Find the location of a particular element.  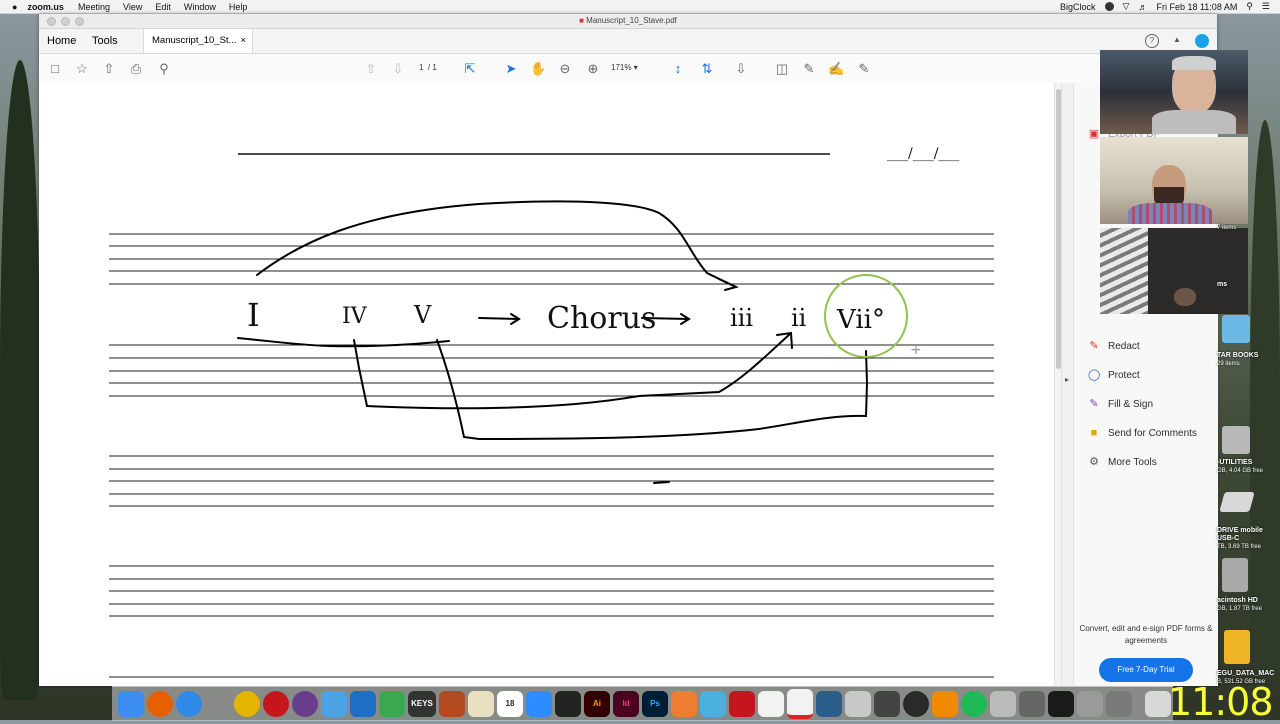

tool-protect: ◯ Protect is located at coordinates (1114, 375).